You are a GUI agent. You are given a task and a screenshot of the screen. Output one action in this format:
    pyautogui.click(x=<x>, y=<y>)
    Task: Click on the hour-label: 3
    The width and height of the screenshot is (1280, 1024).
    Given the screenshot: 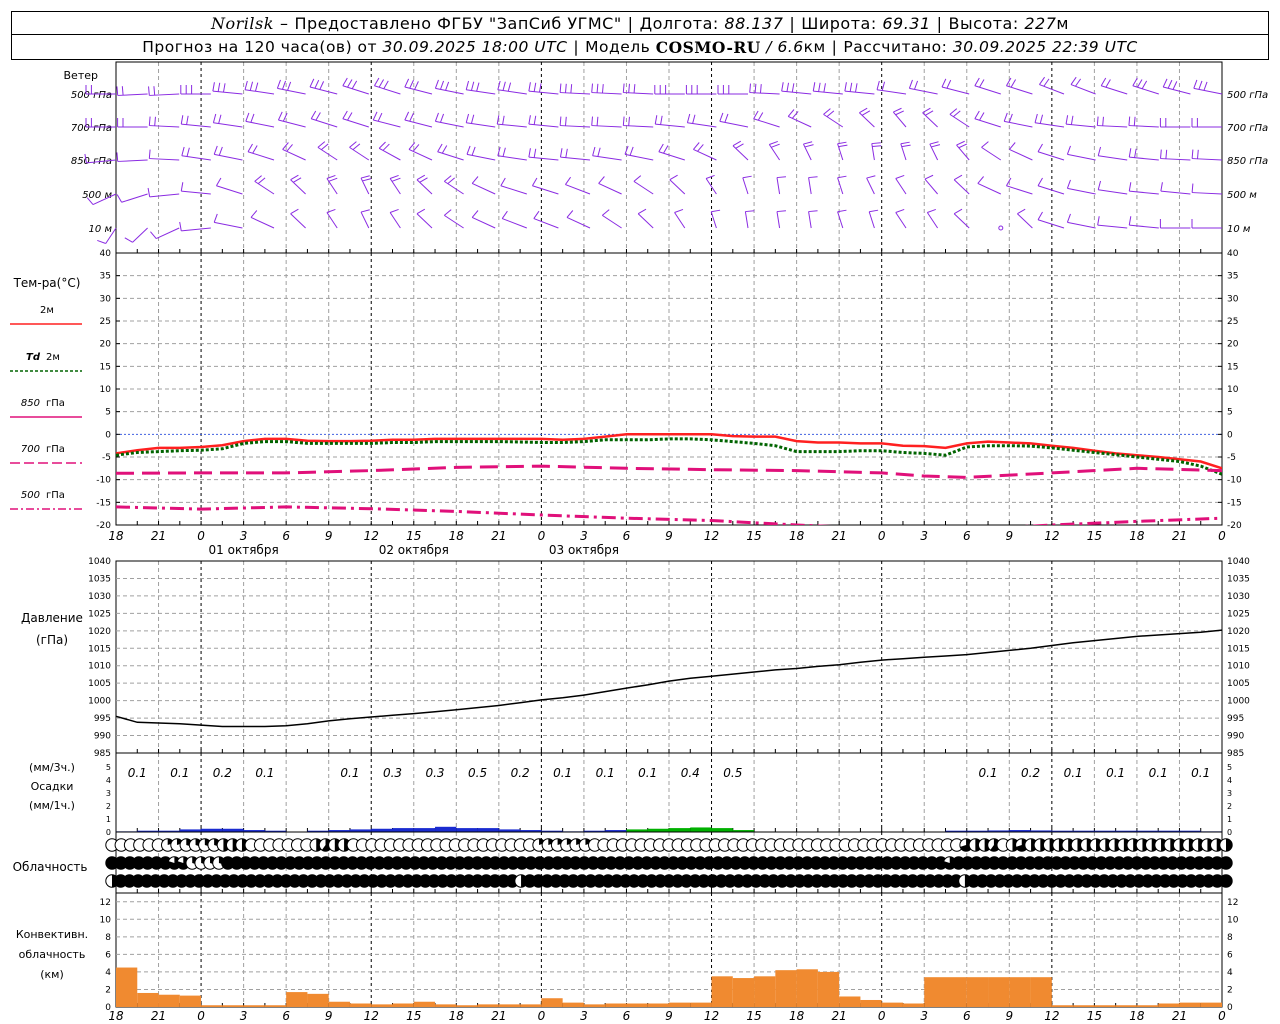 What is the action you would take?
    pyautogui.click(x=584, y=536)
    